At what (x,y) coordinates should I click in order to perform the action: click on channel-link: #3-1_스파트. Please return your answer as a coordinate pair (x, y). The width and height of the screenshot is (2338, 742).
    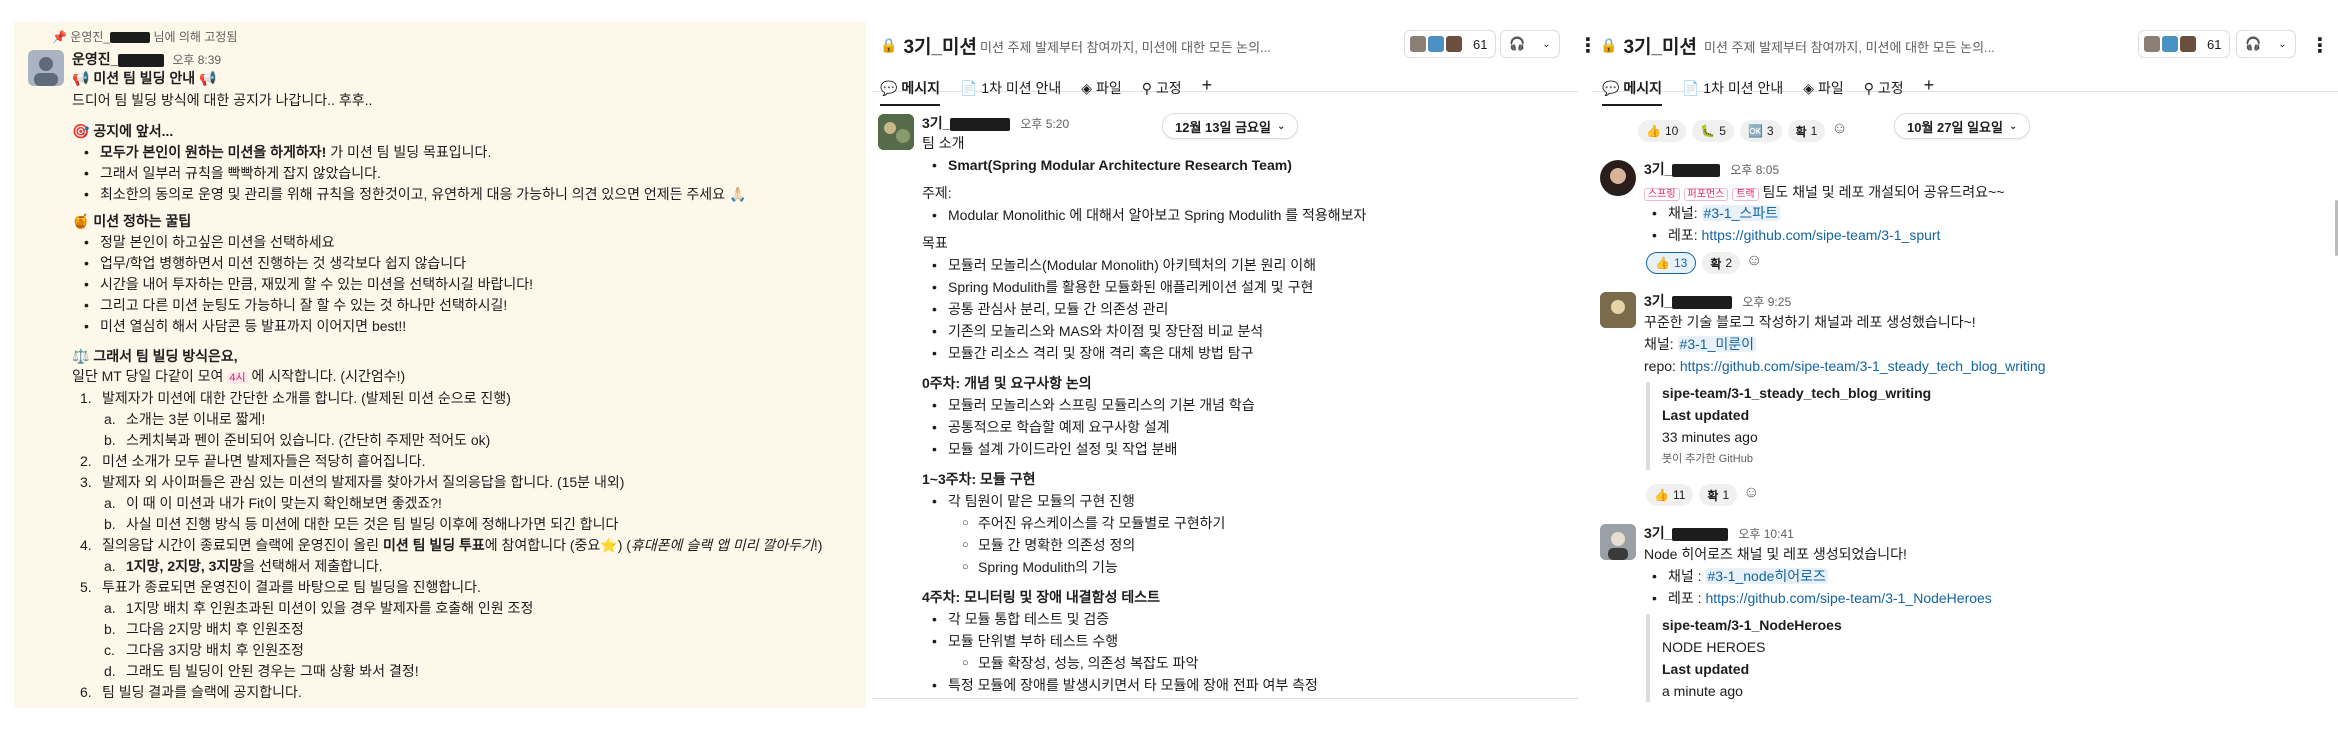
    Looking at the image, I should click on (1740, 213).